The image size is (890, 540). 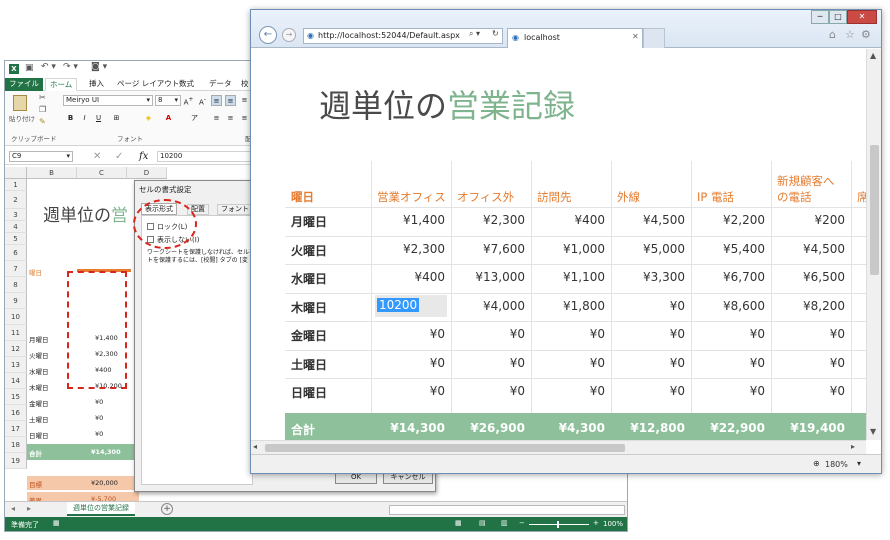 What do you see at coordinates (859, 463) in the screenshot?
I see `chevron-down-icon: ▾` at bounding box center [859, 463].